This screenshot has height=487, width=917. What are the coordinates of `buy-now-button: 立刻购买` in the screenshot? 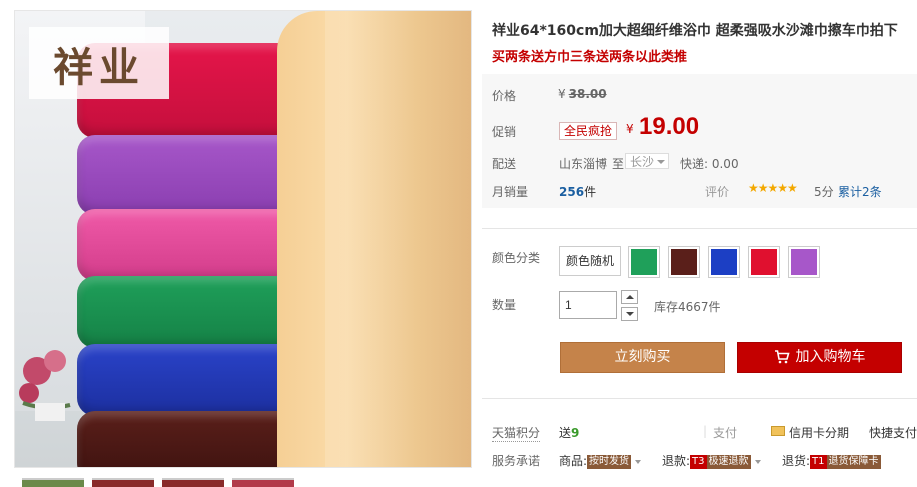 It's located at (642, 357).